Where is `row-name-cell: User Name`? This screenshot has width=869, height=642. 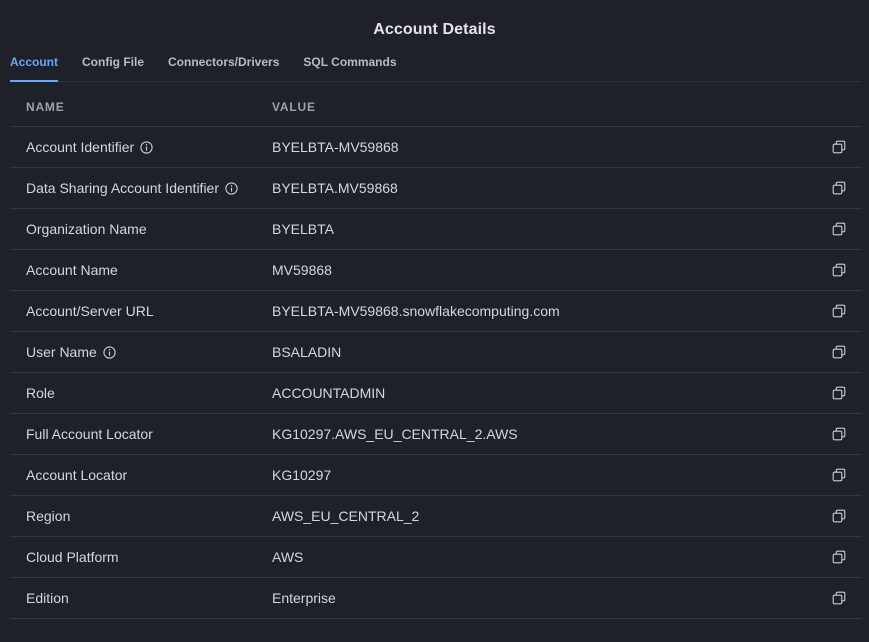
row-name-cell: User Name is located at coordinates (141, 352).